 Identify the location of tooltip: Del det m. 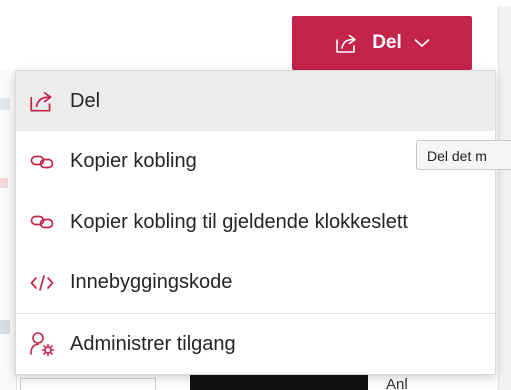
(463, 155).